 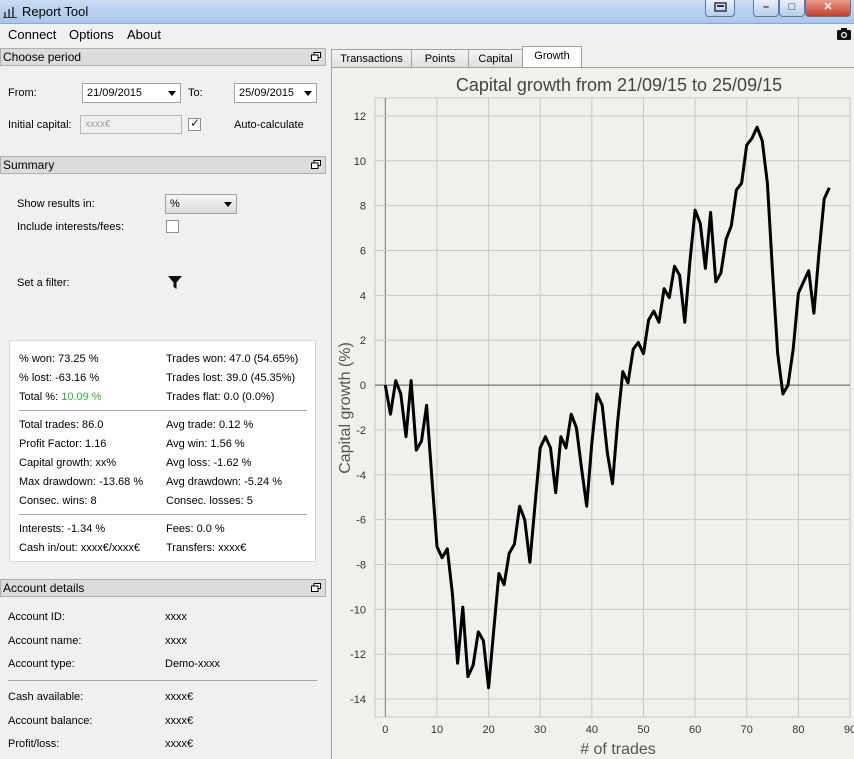 I want to click on switch-window-button, so click(x=720, y=8).